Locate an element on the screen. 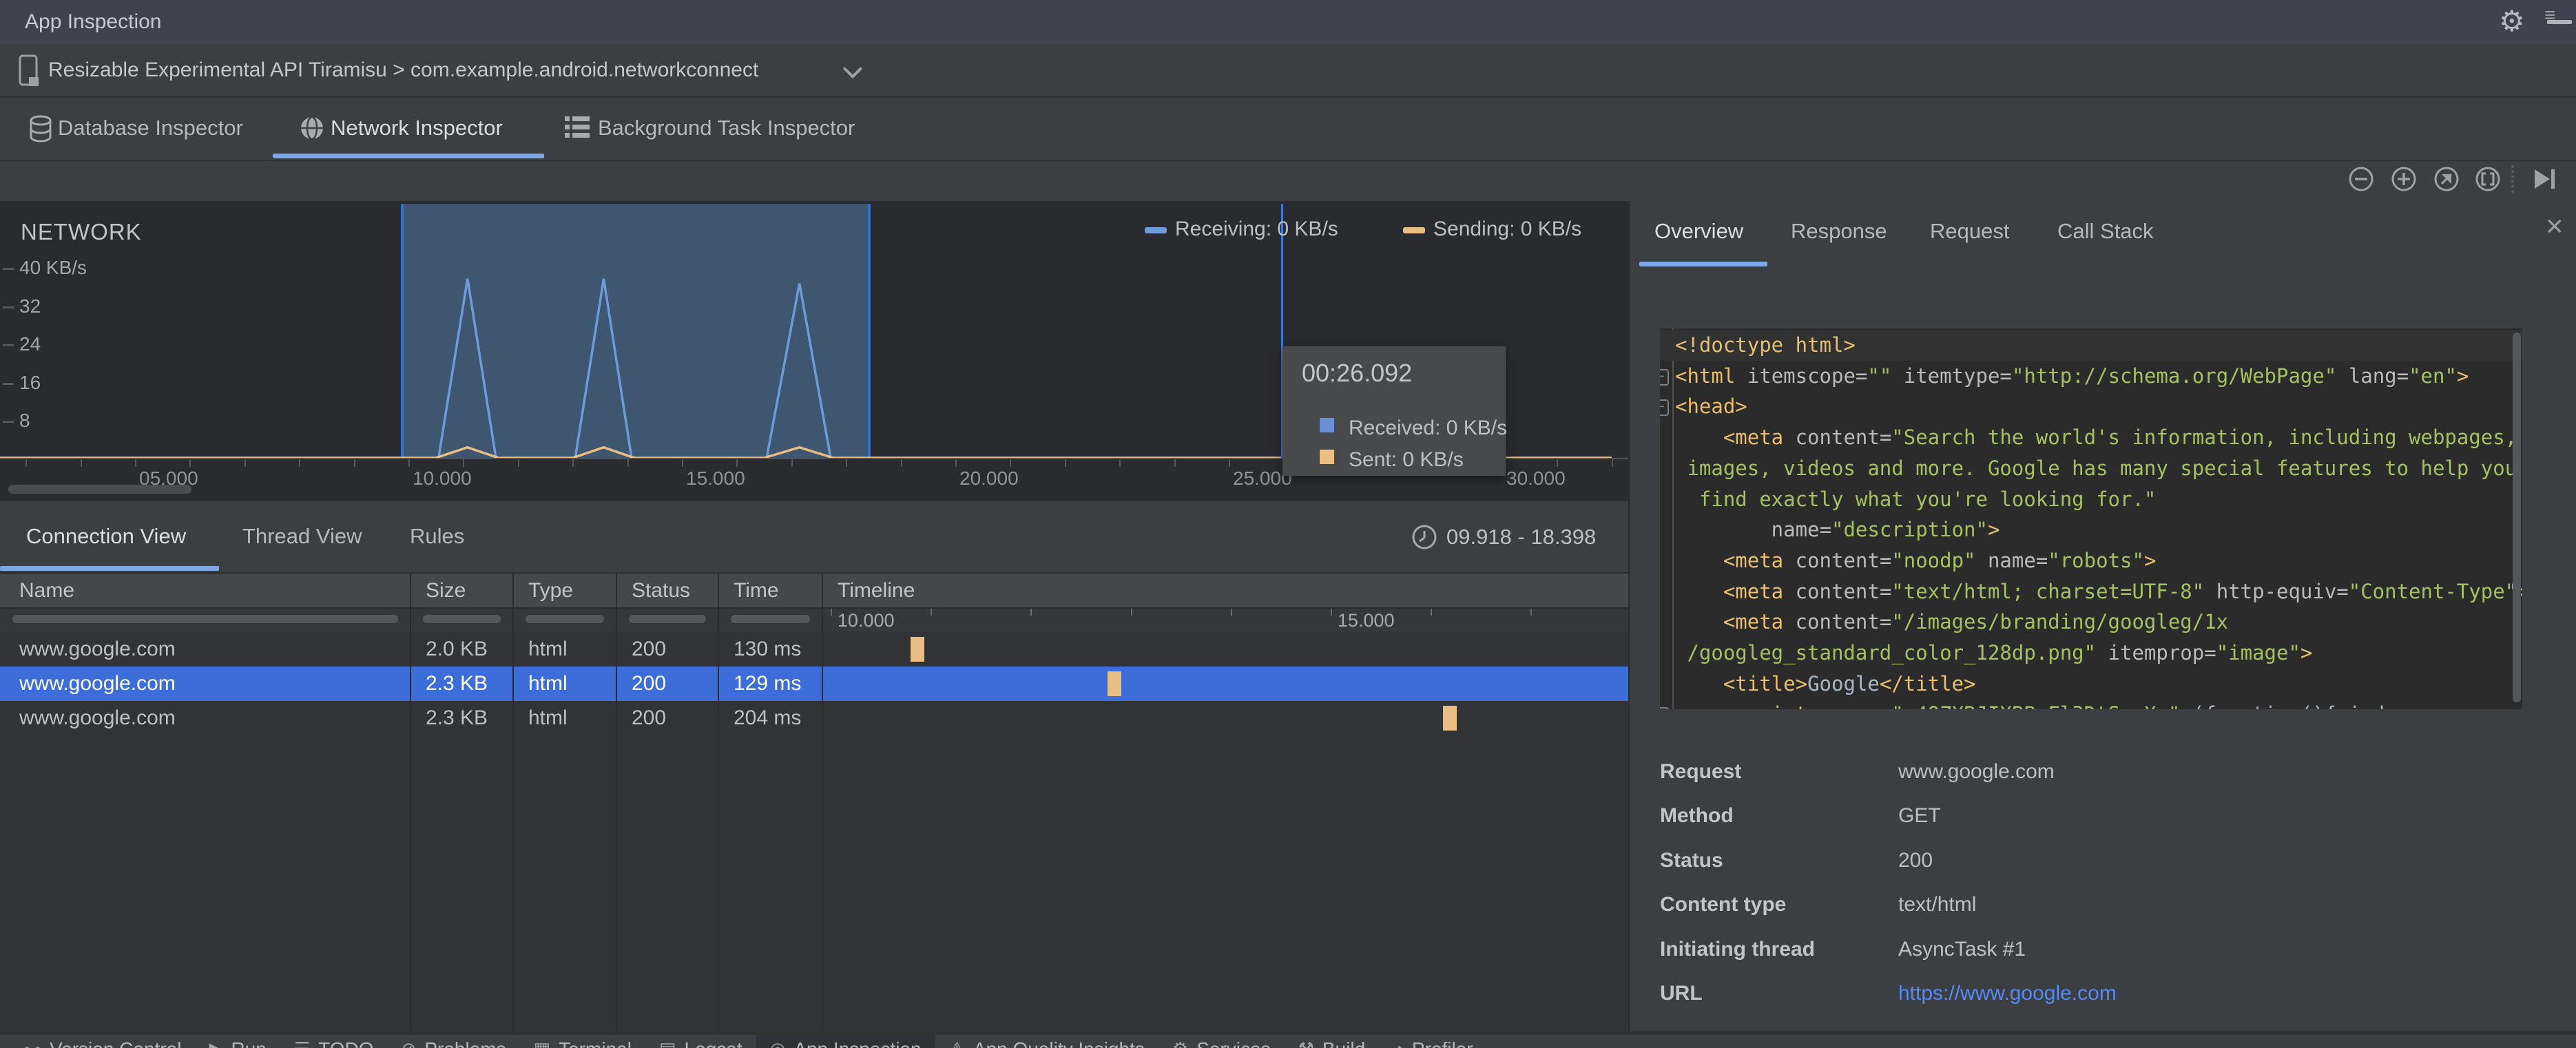 This screenshot has height=1048, width=2576. tool-window-button-app-inspection: ◎ App Inspection is located at coordinates (845, 1041).